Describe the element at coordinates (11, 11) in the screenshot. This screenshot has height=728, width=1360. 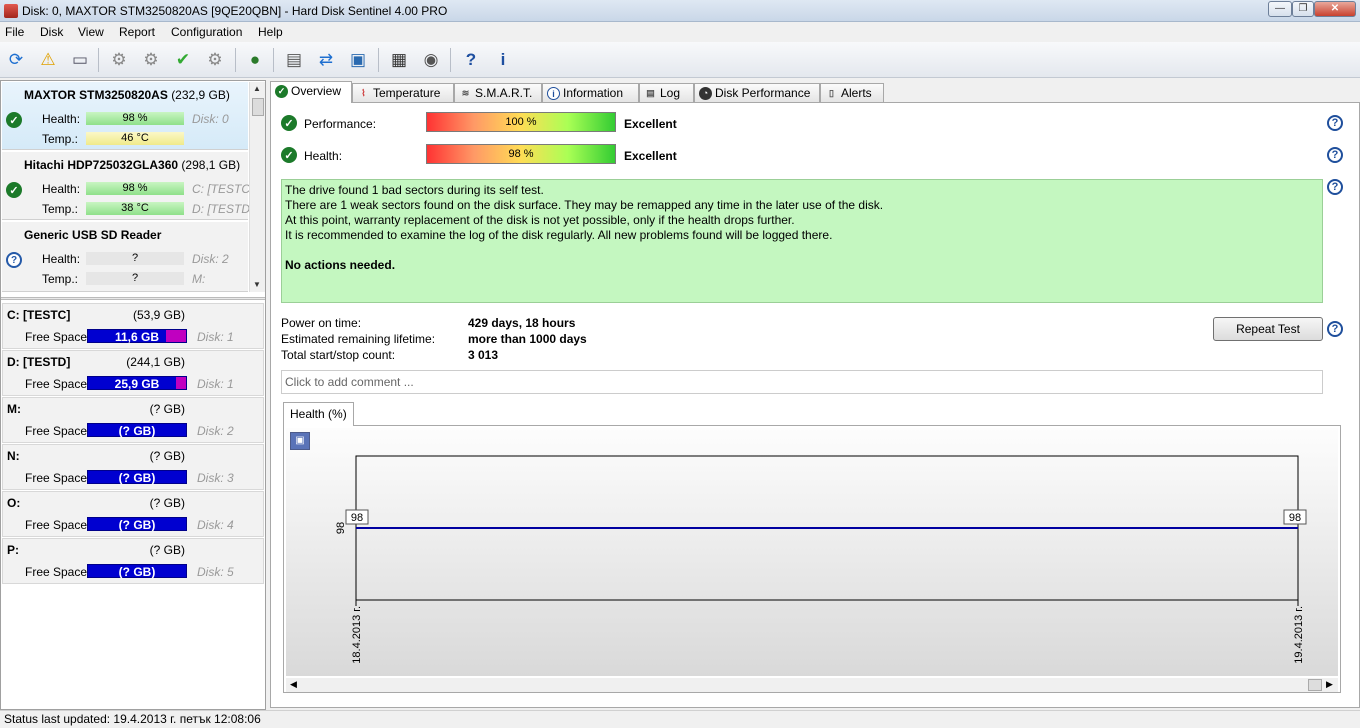
I see `app-icon` at that location.